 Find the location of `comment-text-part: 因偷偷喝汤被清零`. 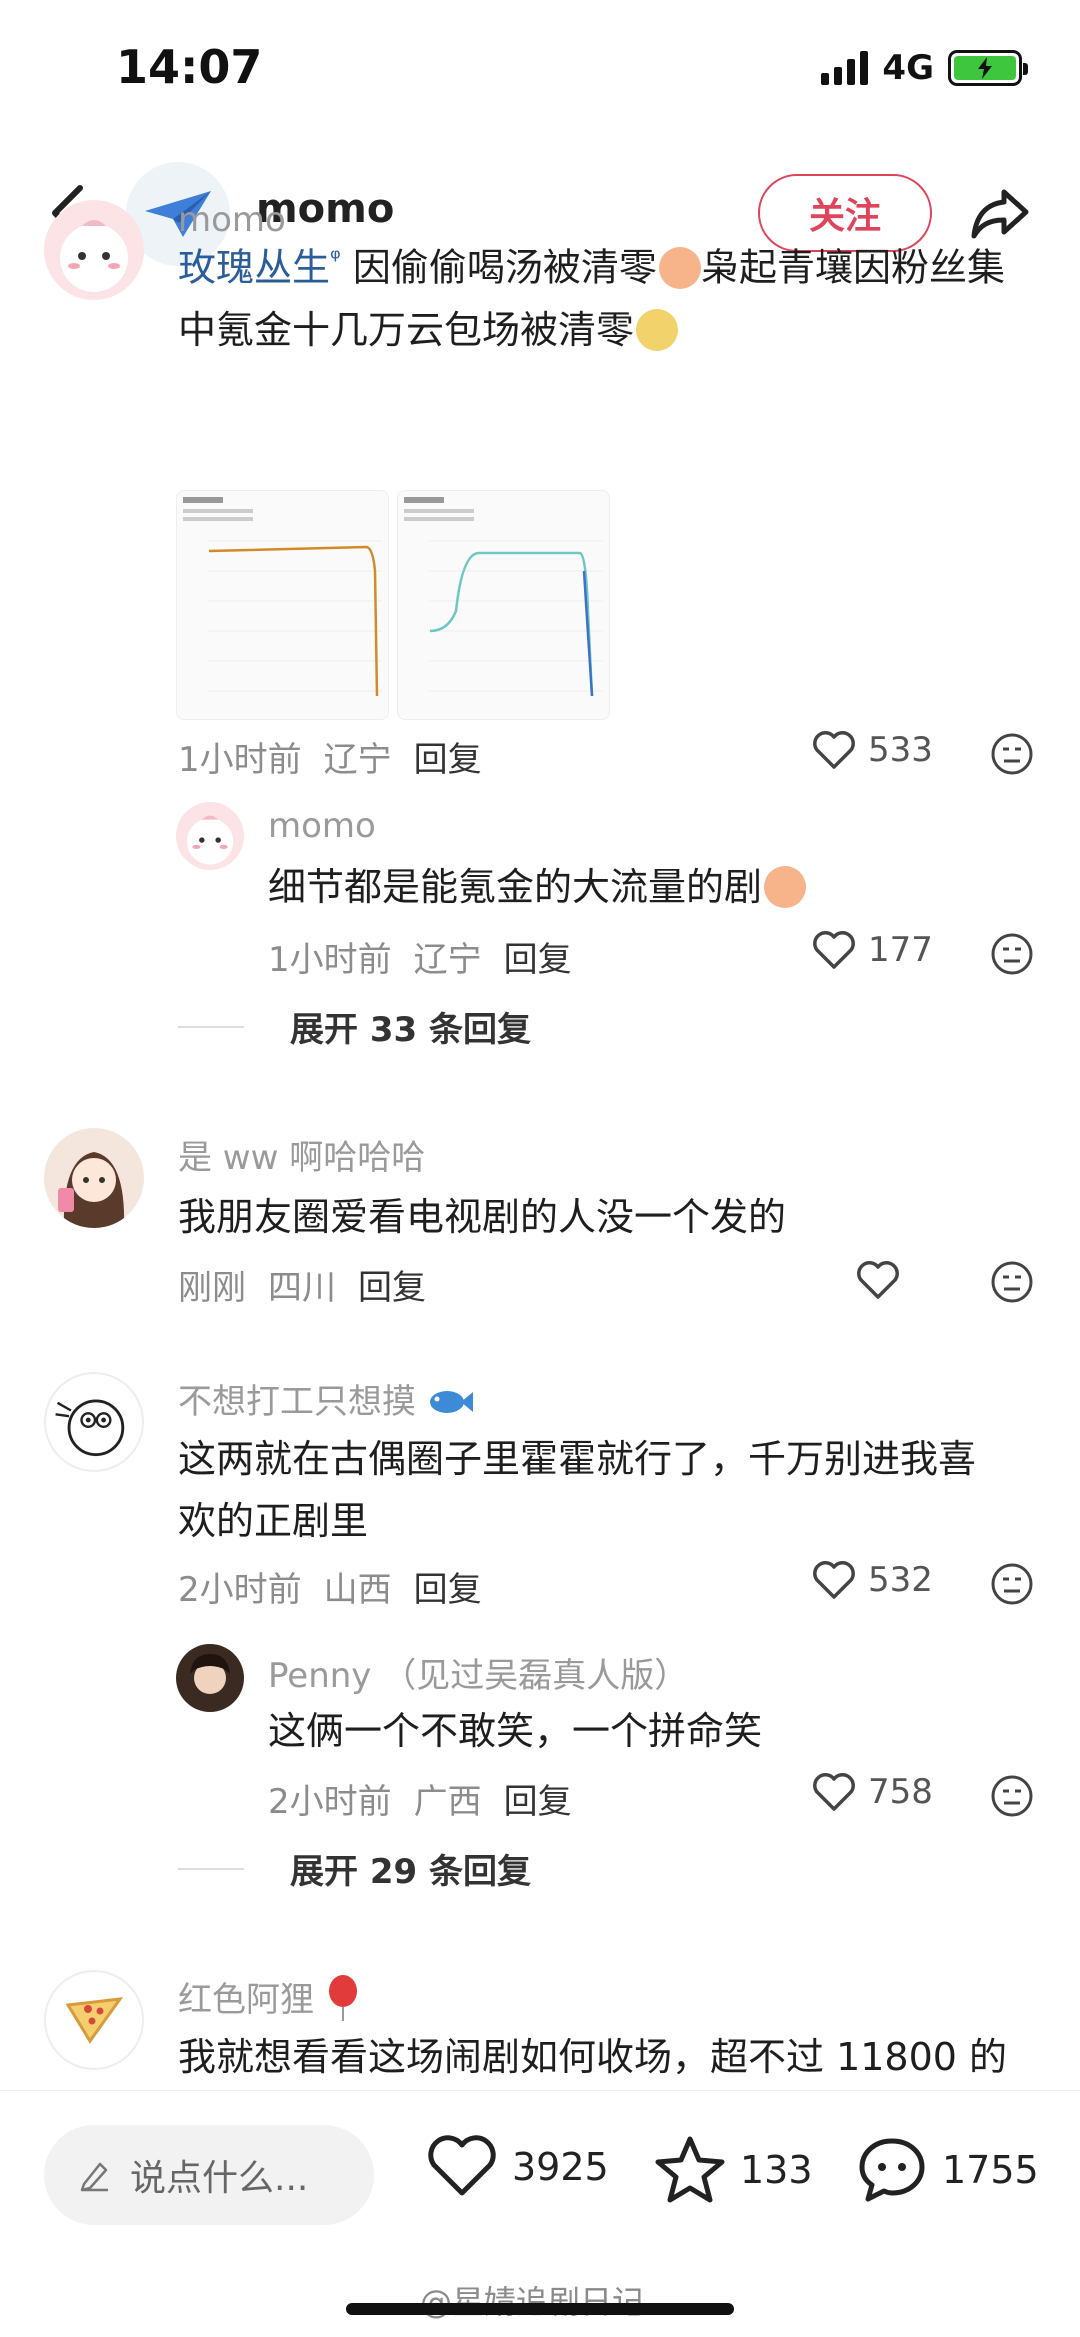

comment-text-part: 因偷偷喝汤被清零 is located at coordinates (504, 267).